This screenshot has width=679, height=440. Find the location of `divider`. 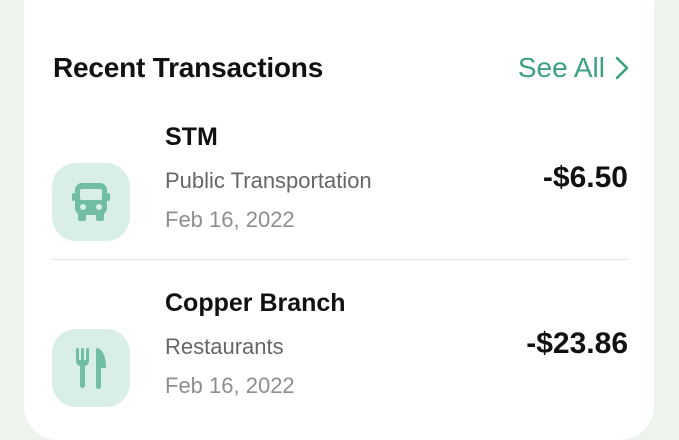

divider is located at coordinates (340, 259).